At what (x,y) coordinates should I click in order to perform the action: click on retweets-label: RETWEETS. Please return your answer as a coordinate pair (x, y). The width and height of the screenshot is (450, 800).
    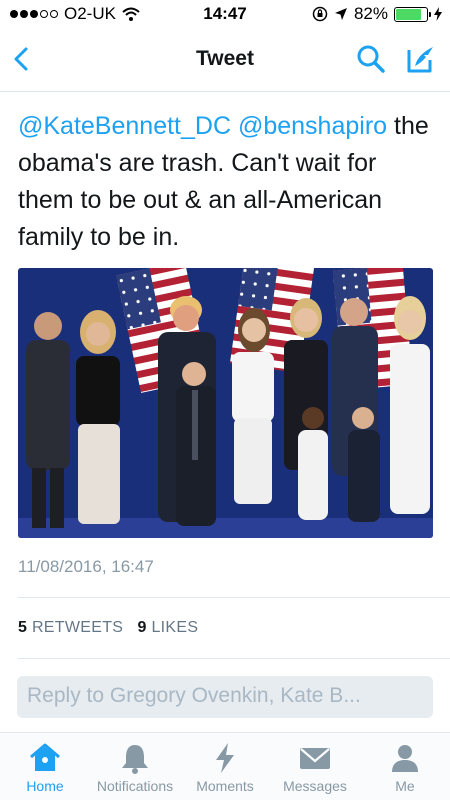
    Looking at the image, I should click on (77, 627).